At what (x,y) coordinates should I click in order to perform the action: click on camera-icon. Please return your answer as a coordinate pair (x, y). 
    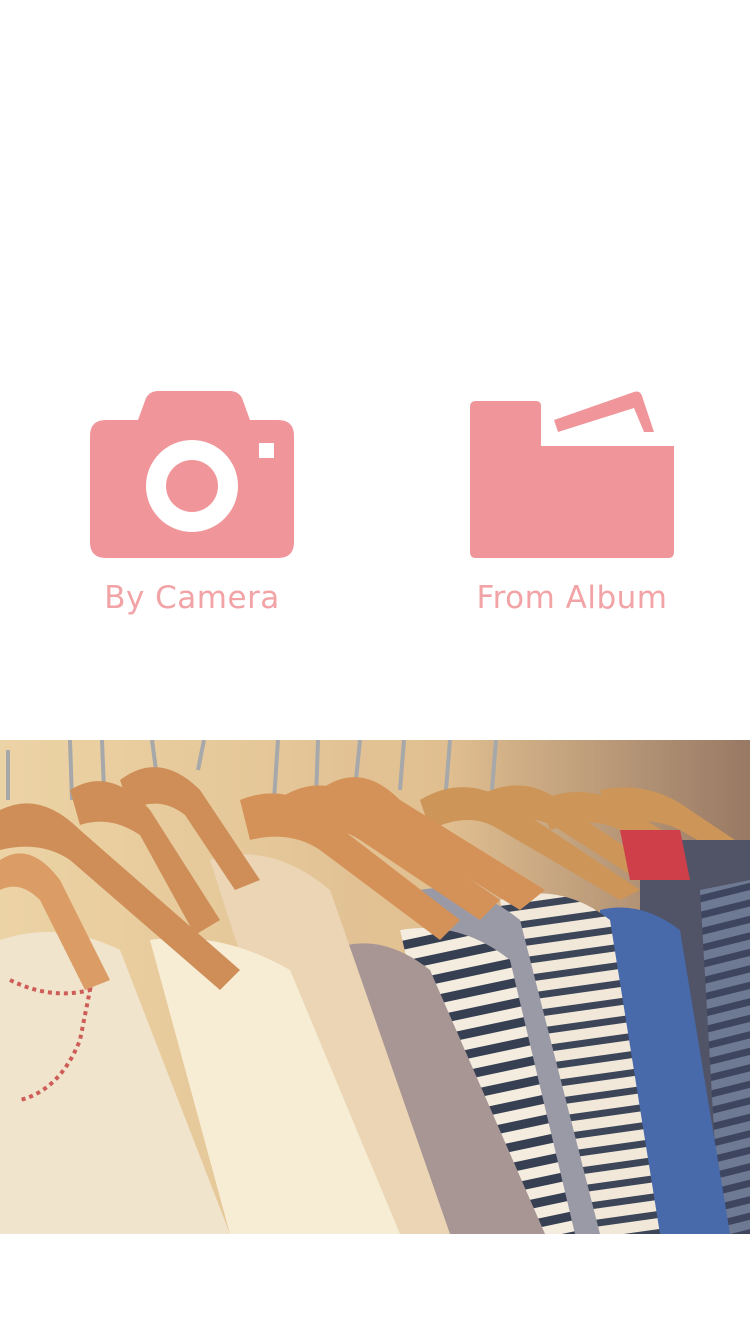
    Looking at the image, I should click on (192, 474).